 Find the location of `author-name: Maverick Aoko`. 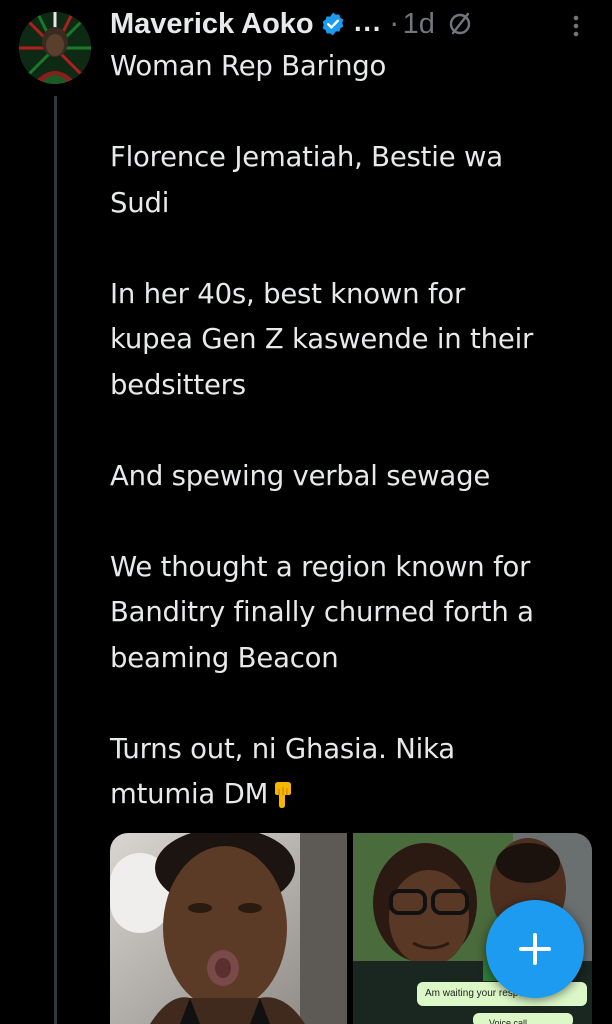

author-name: Maverick Aoko is located at coordinates (212, 24).